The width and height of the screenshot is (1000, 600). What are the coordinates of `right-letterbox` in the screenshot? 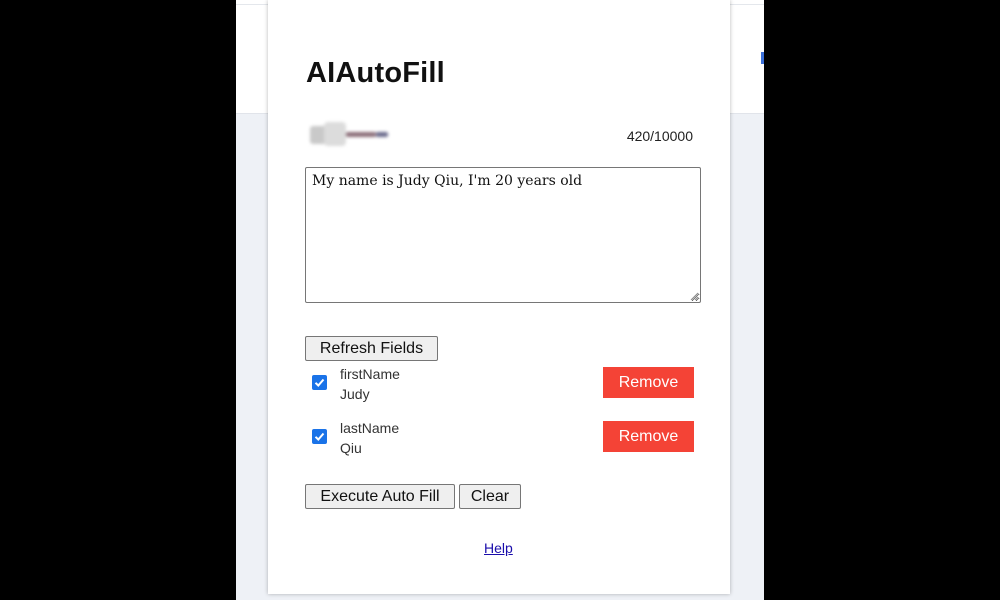 It's located at (990, 300).